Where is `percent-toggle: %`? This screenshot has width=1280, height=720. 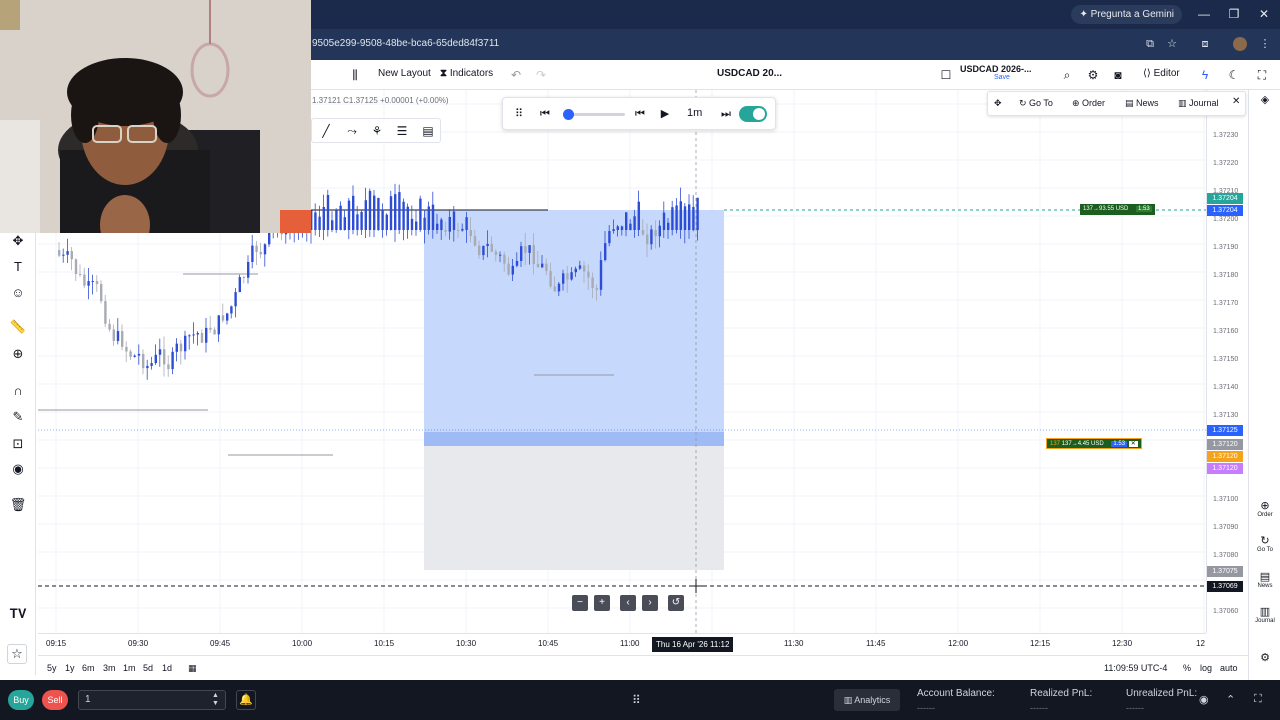 percent-toggle: % is located at coordinates (1187, 668).